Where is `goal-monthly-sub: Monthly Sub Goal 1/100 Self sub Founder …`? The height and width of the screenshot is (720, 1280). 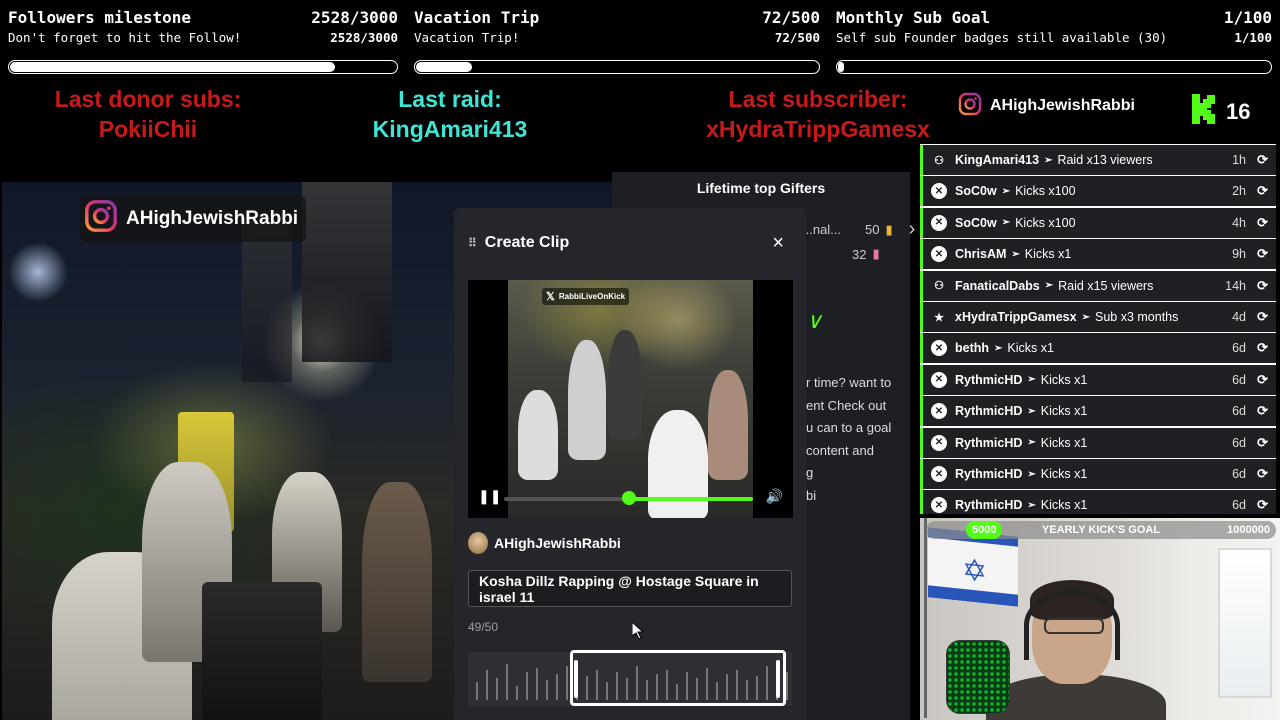
goal-monthly-sub: Monthly Sub Goal 1/100 Self sub Founder … is located at coordinates (1054, 41).